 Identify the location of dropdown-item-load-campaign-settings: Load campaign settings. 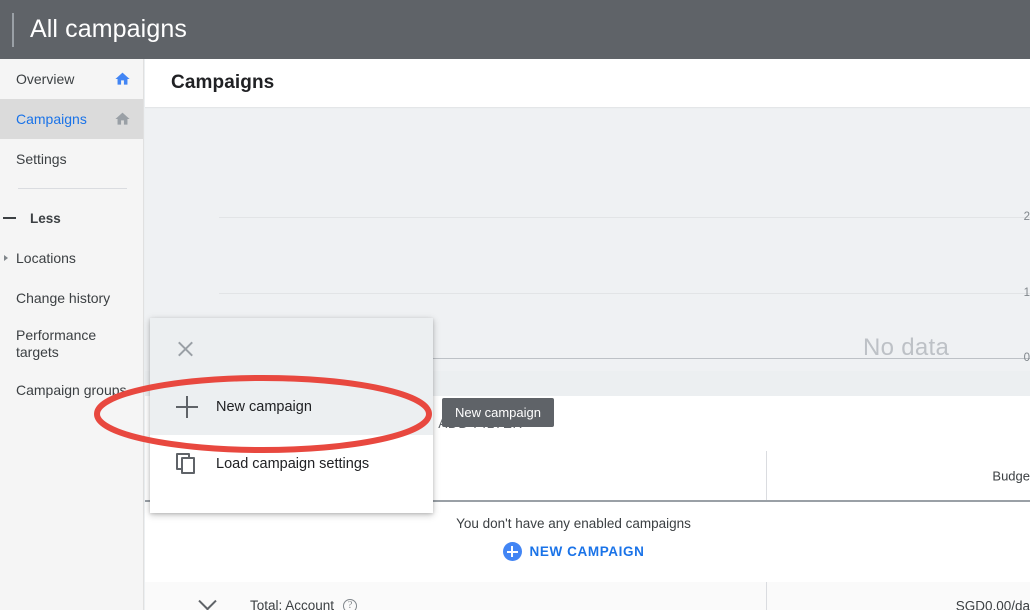
(291, 463).